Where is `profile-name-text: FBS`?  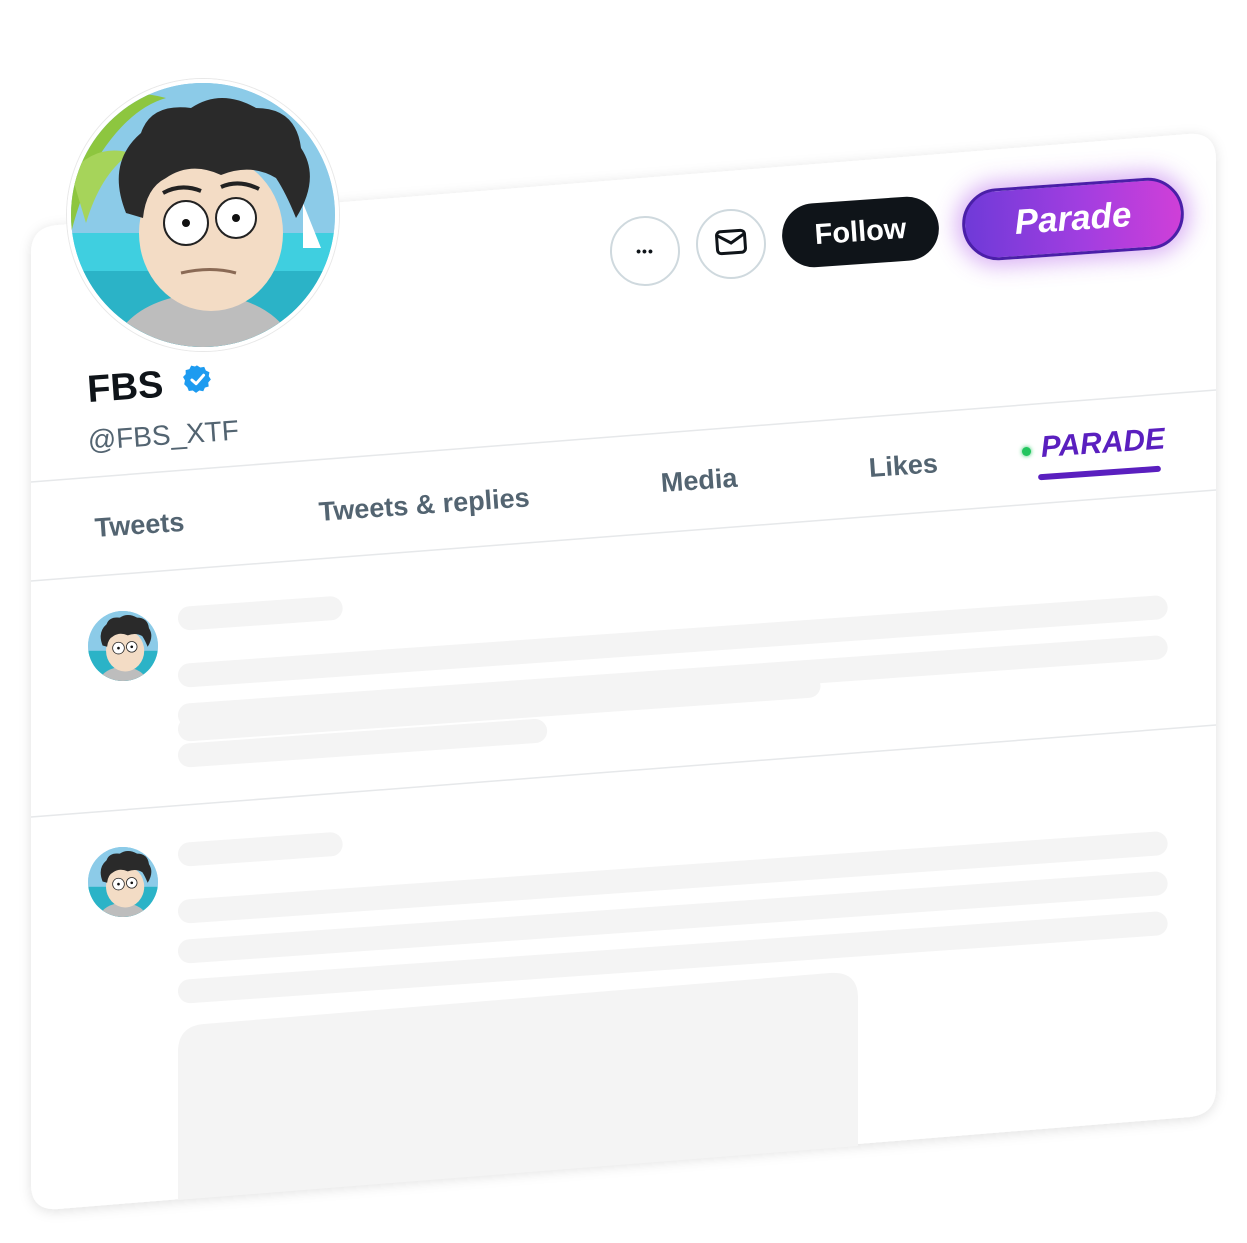
profile-name-text: FBS is located at coordinates (125, 387).